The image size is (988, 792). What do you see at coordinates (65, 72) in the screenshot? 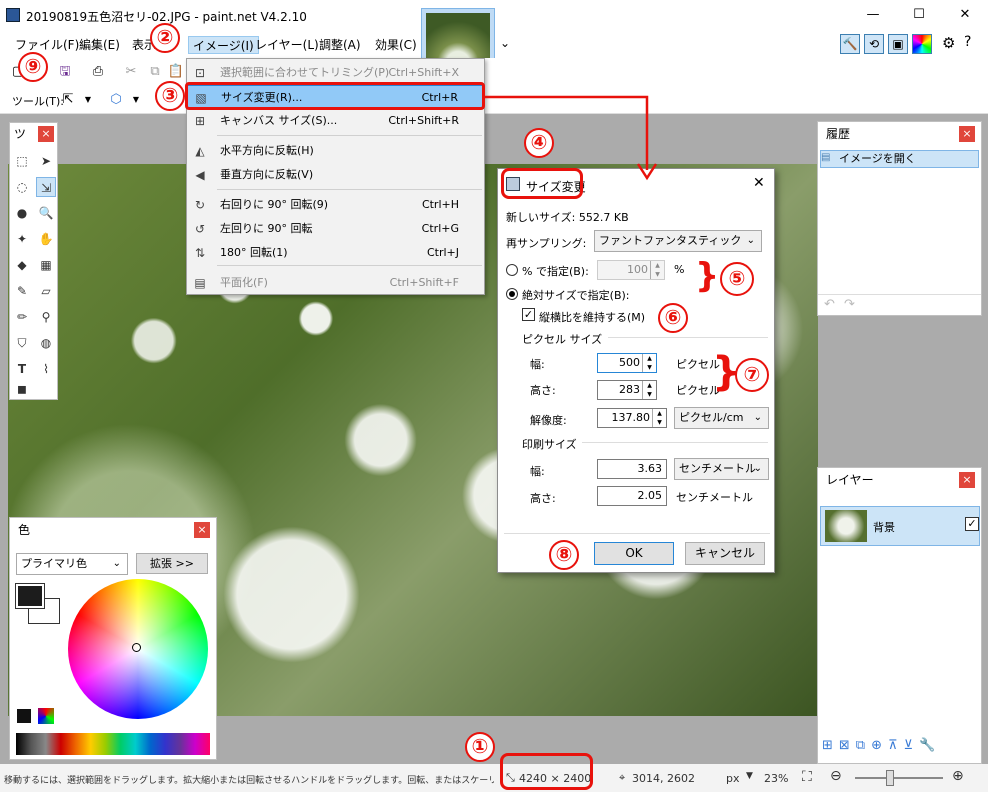
I see `save-icon: 🖫` at bounding box center [65, 72].